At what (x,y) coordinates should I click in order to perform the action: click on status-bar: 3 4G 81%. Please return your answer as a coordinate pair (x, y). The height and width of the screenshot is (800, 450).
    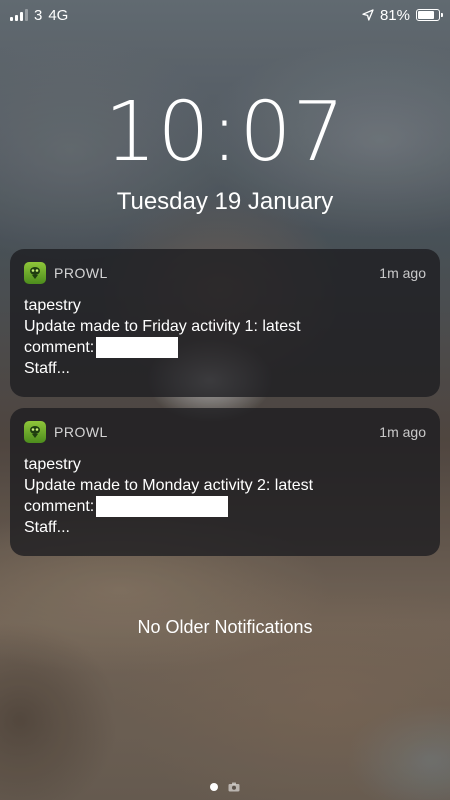
    Looking at the image, I should click on (225, 15).